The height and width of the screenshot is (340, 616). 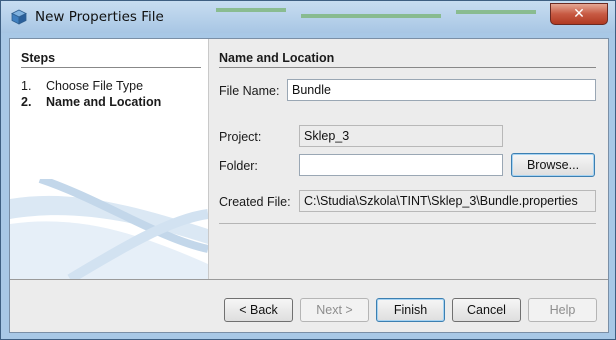 I want to click on close-icon: ✕, so click(x=579, y=14).